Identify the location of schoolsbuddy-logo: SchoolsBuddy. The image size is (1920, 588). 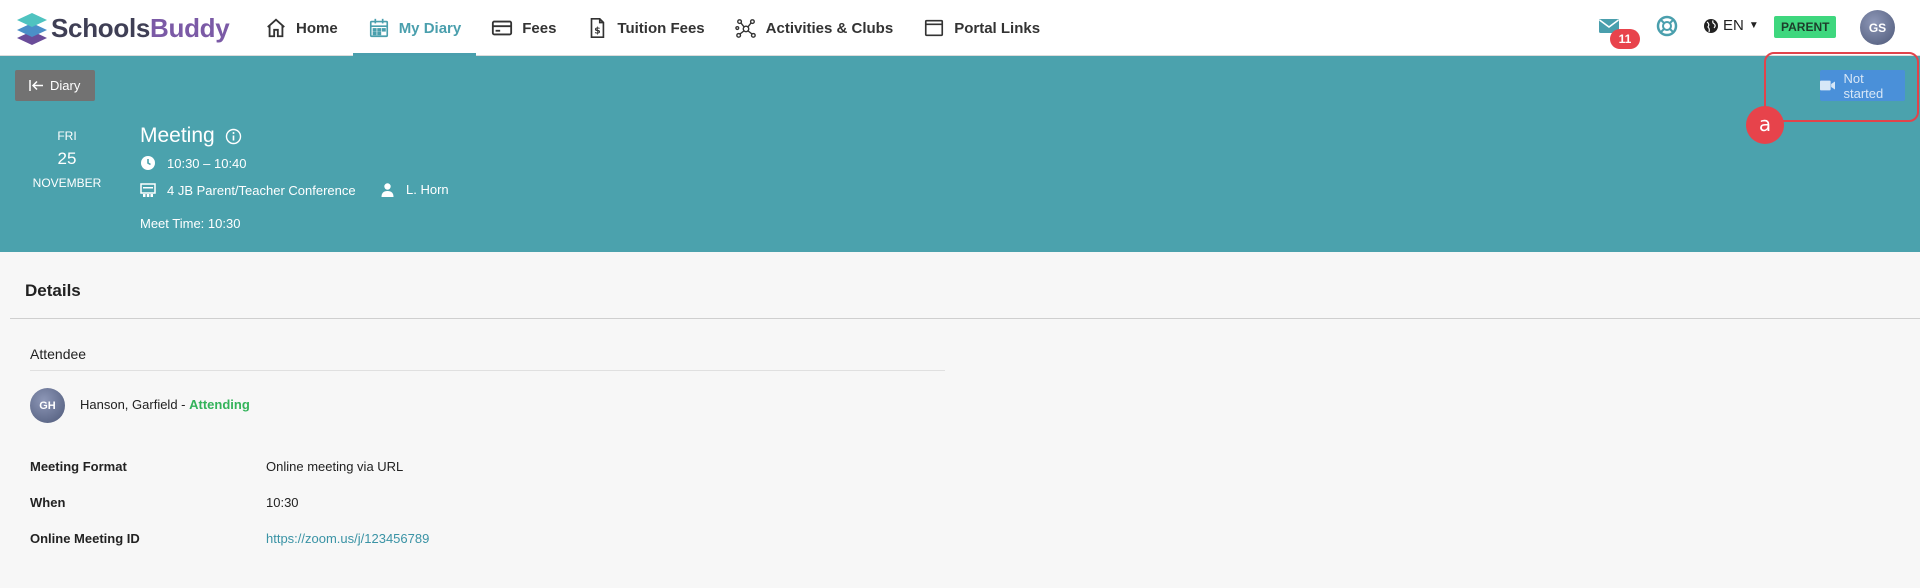
(122, 28).